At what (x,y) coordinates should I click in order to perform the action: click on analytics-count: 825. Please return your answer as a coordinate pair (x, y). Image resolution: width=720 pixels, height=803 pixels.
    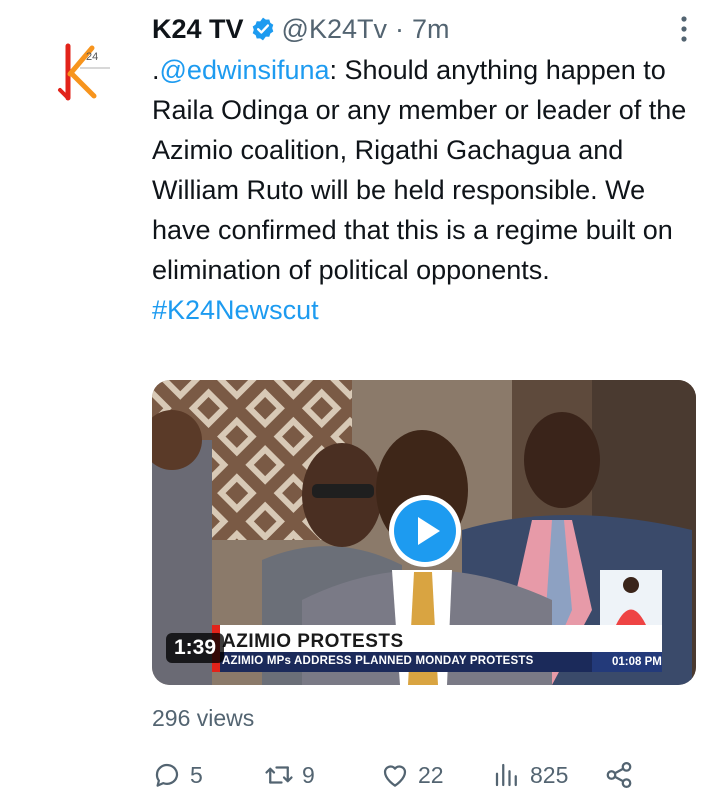
    Looking at the image, I should click on (549, 774).